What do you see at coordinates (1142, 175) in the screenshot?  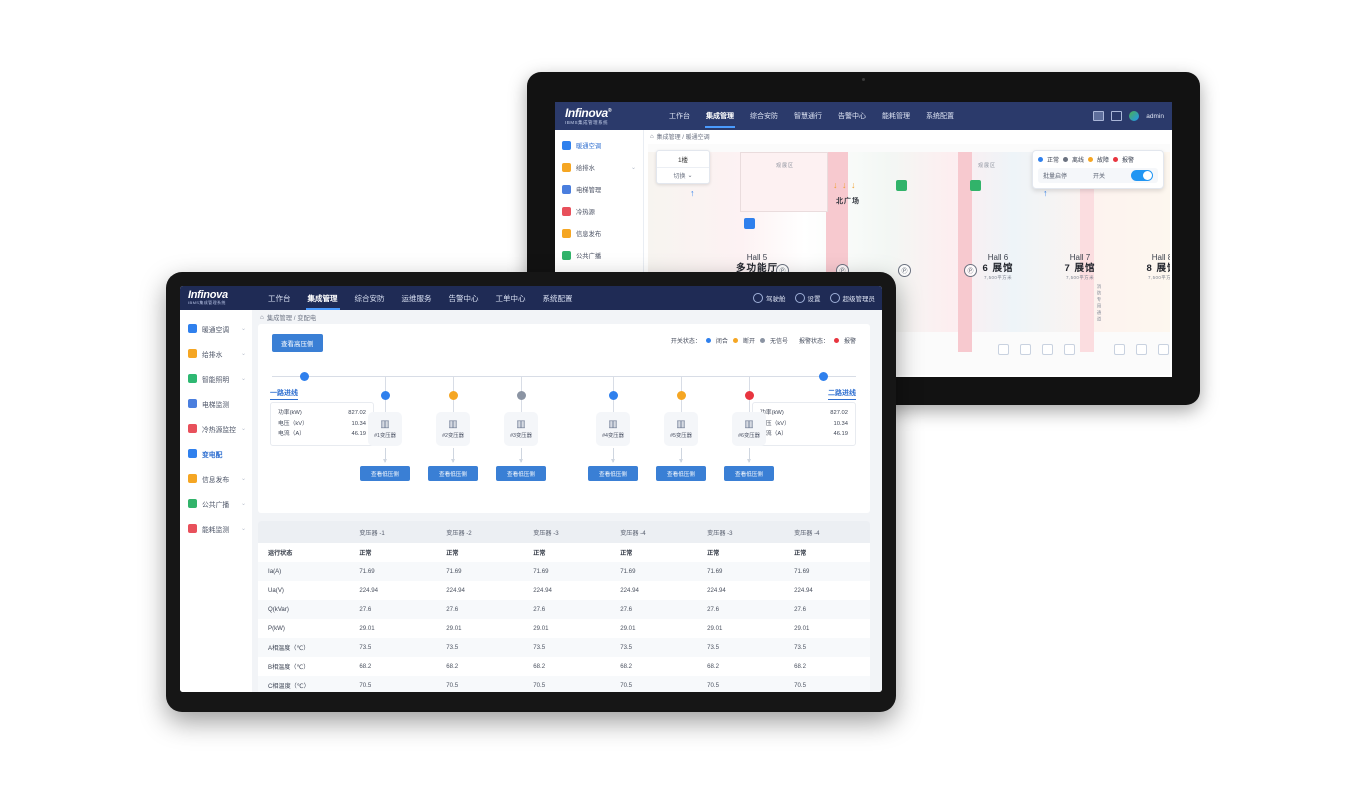 I see `batch-toggle-switch` at bounding box center [1142, 175].